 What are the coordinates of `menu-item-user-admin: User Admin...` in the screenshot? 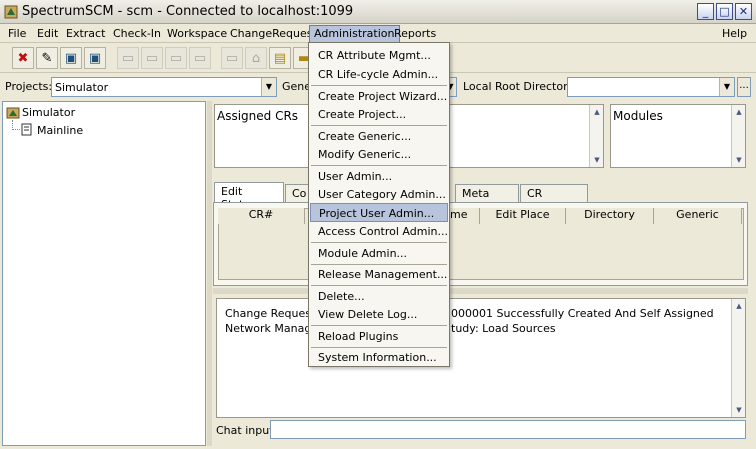 It's located at (379, 176).